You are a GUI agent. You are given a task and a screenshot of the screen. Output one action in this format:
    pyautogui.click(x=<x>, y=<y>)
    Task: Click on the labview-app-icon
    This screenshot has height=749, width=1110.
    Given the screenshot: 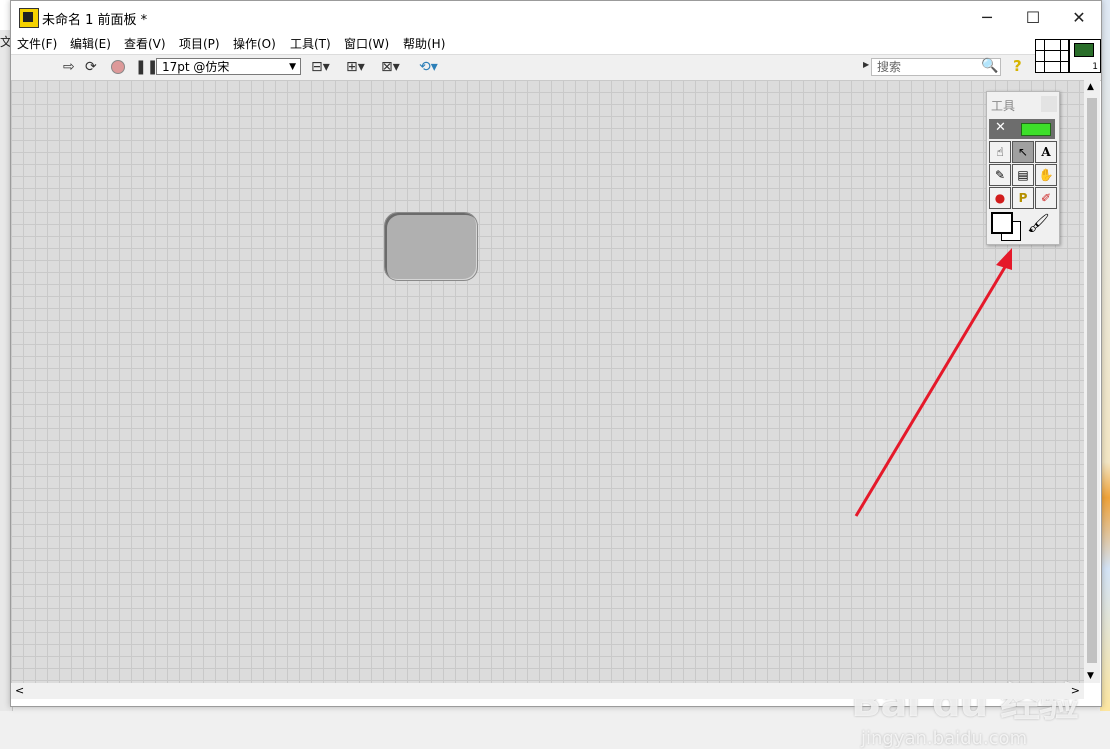 What is the action you would take?
    pyautogui.click(x=29, y=18)
    